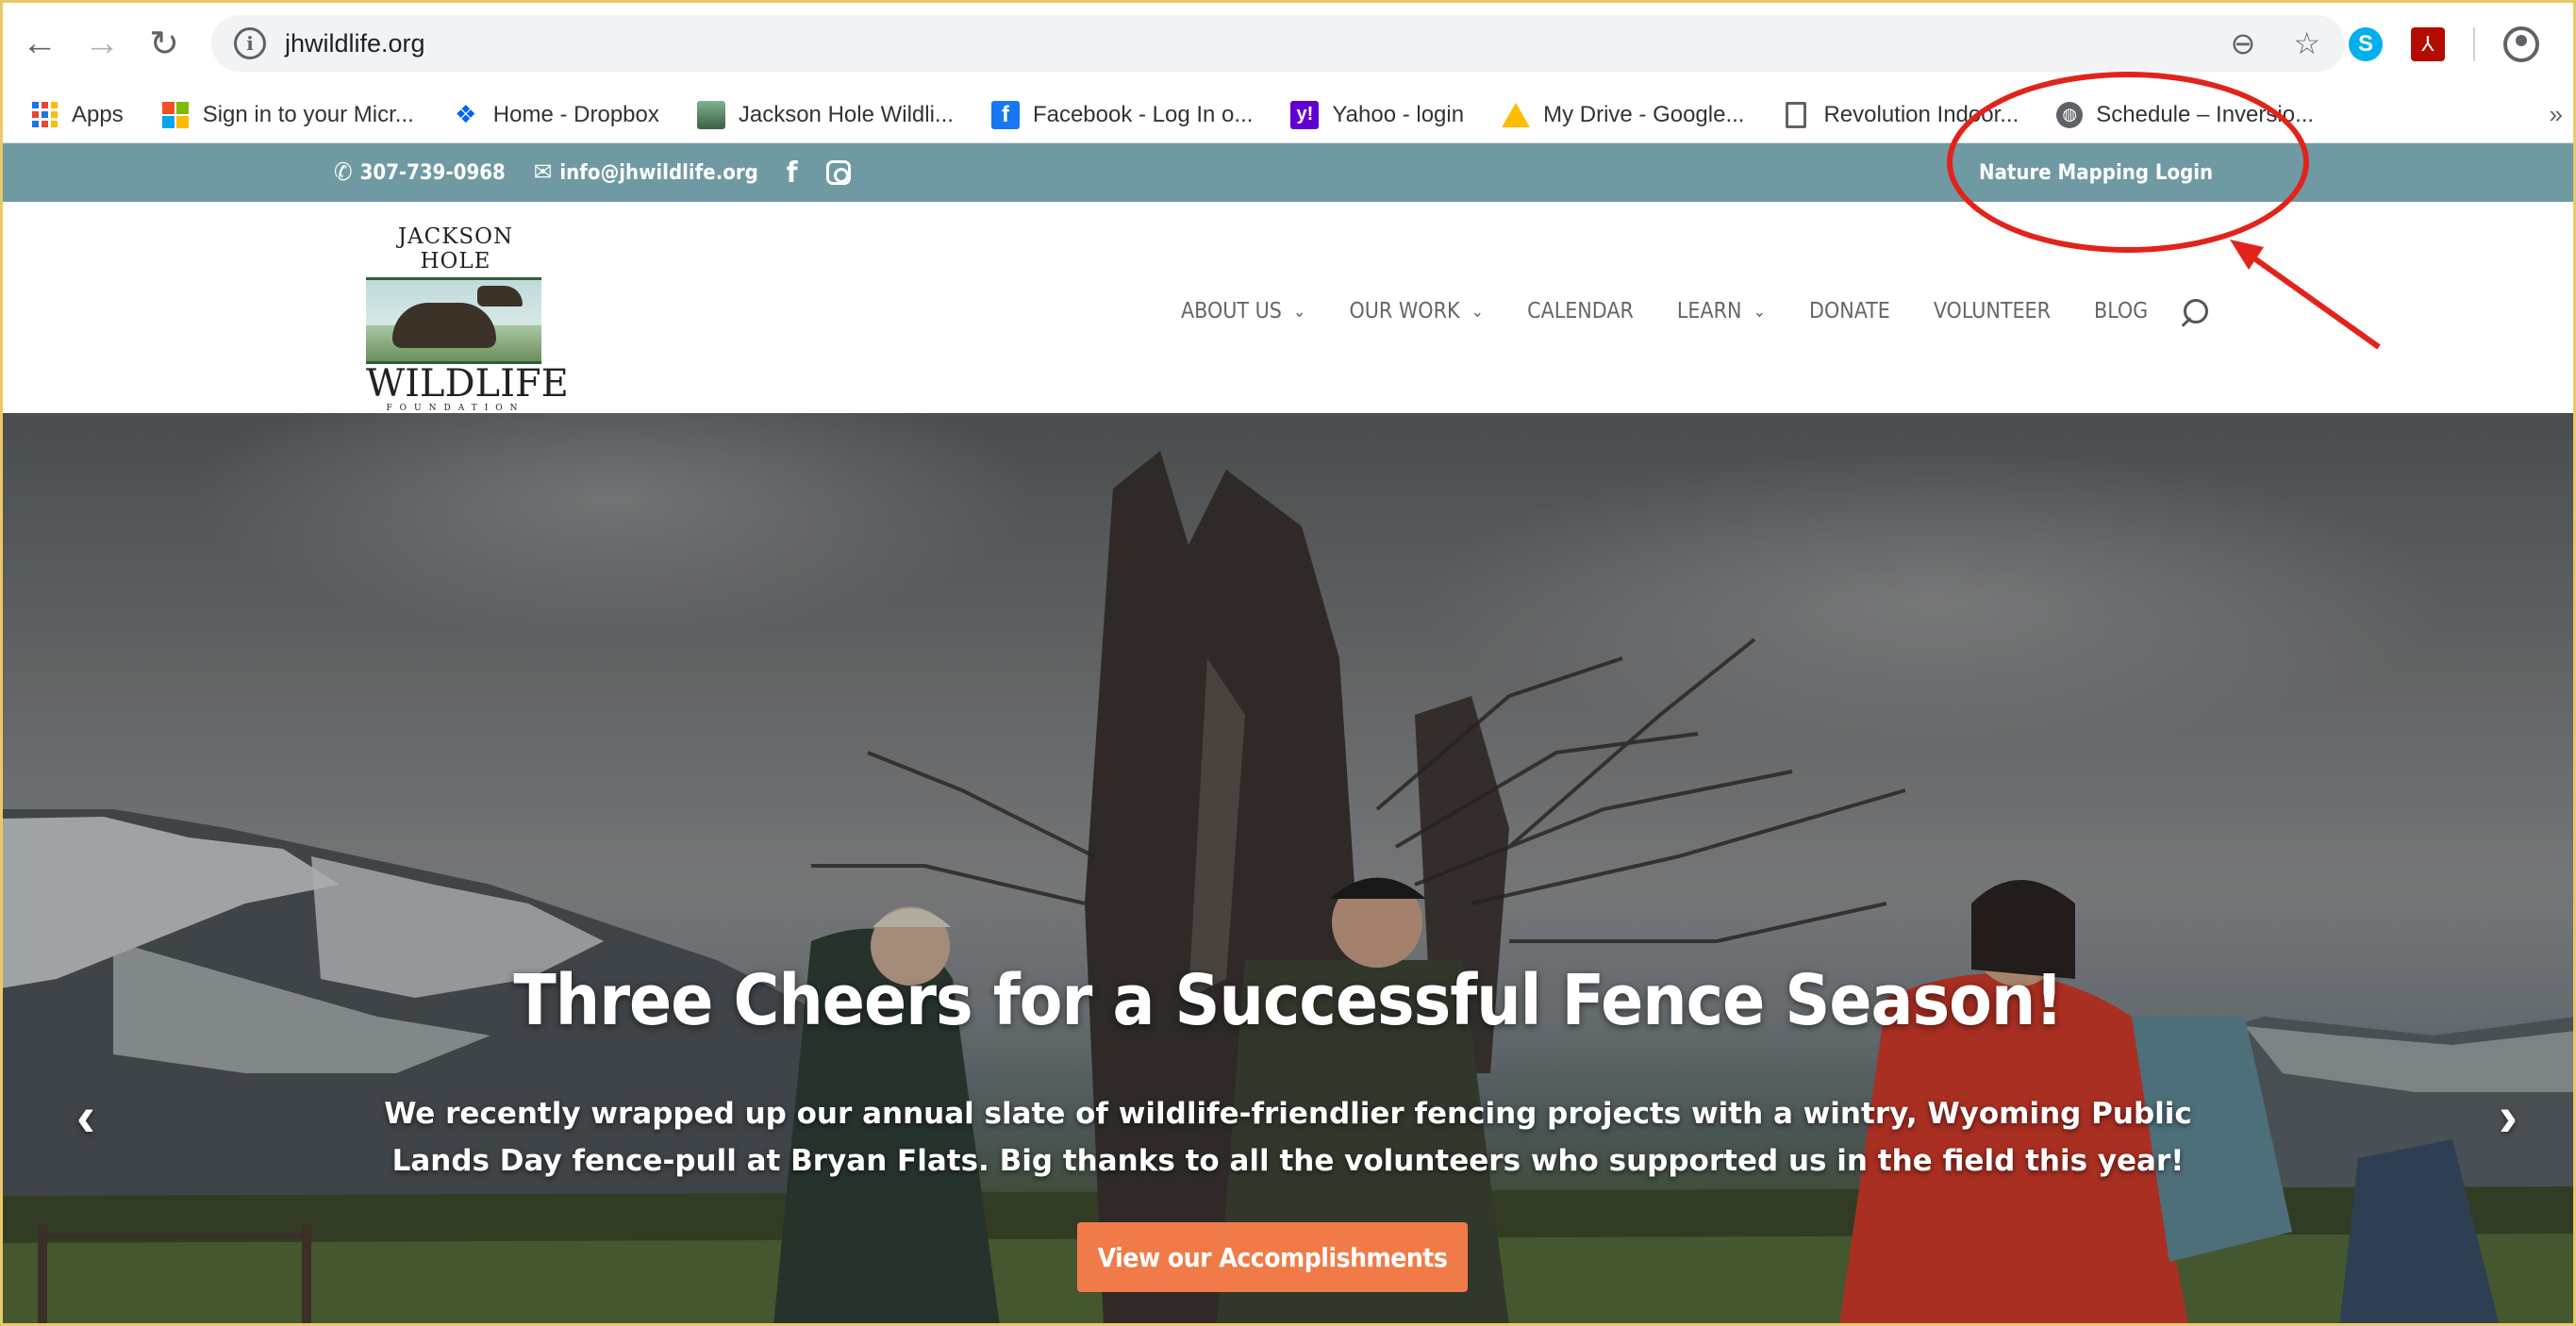  I want to click on email-link: ✉ info@jhwildlife.org, so click(646, 172).